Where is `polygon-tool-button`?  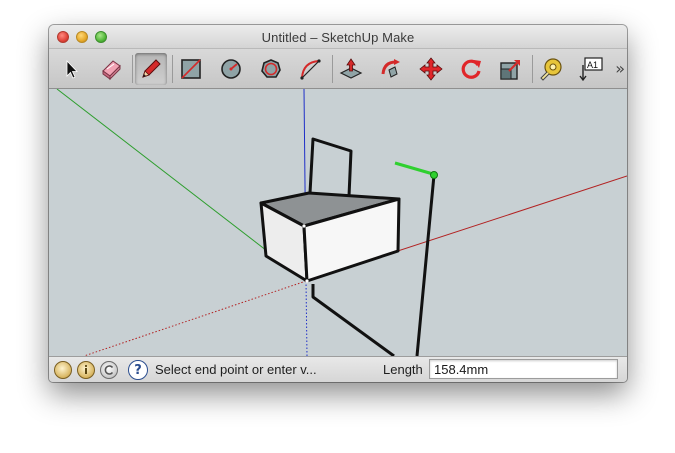
polygon-tool-button is located at coordinates (271, 69).